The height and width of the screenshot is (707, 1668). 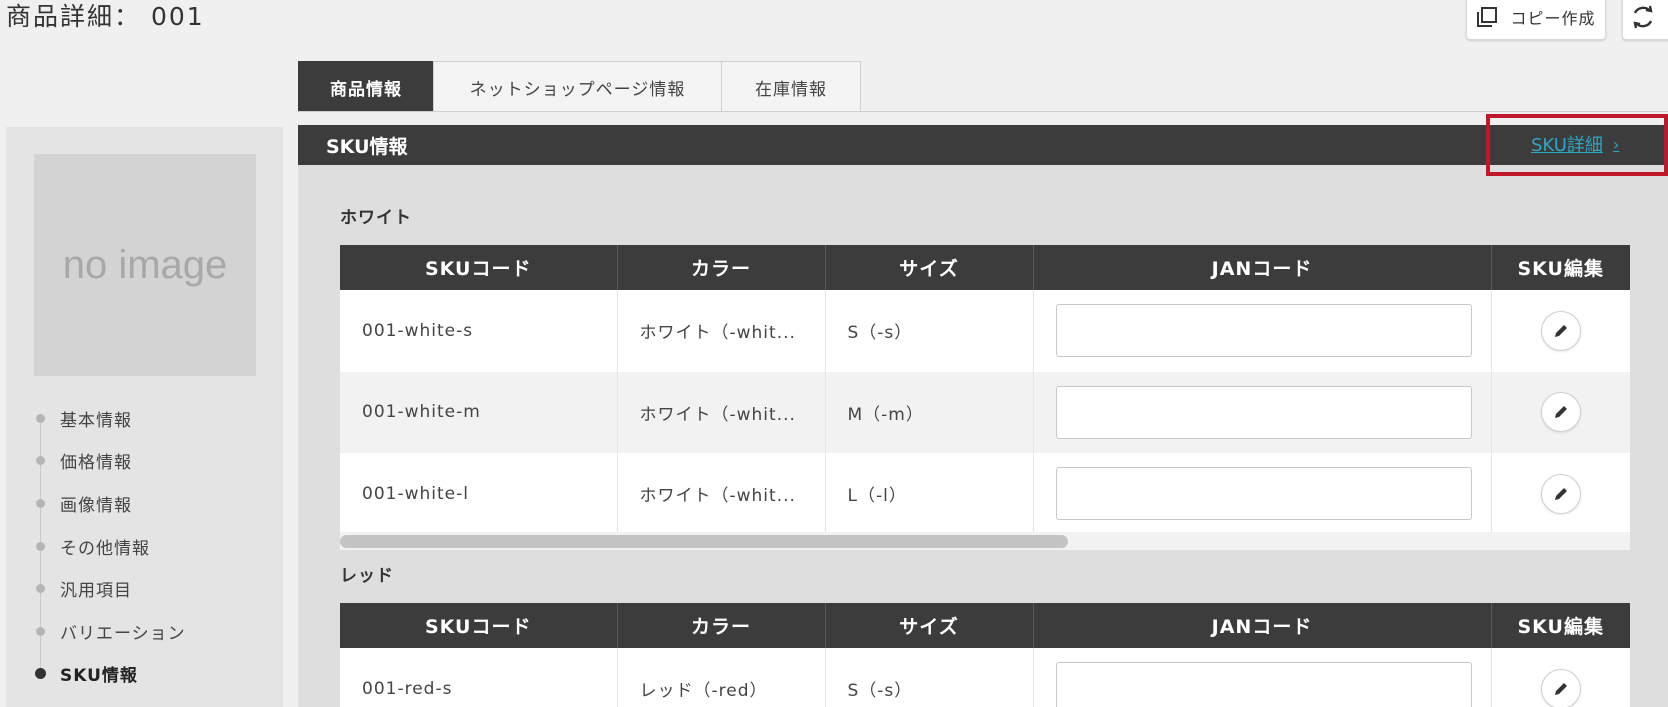 I want to click on table-row: 001-white-l ホワイト（-whit... L（-l）, so click(x=985, y=494).